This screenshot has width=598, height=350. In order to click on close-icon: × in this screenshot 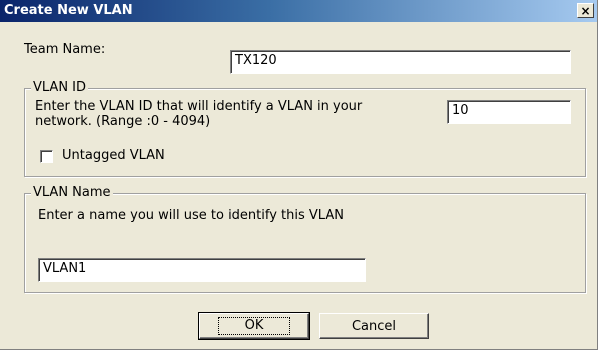, I will do `click(585, 10)`.